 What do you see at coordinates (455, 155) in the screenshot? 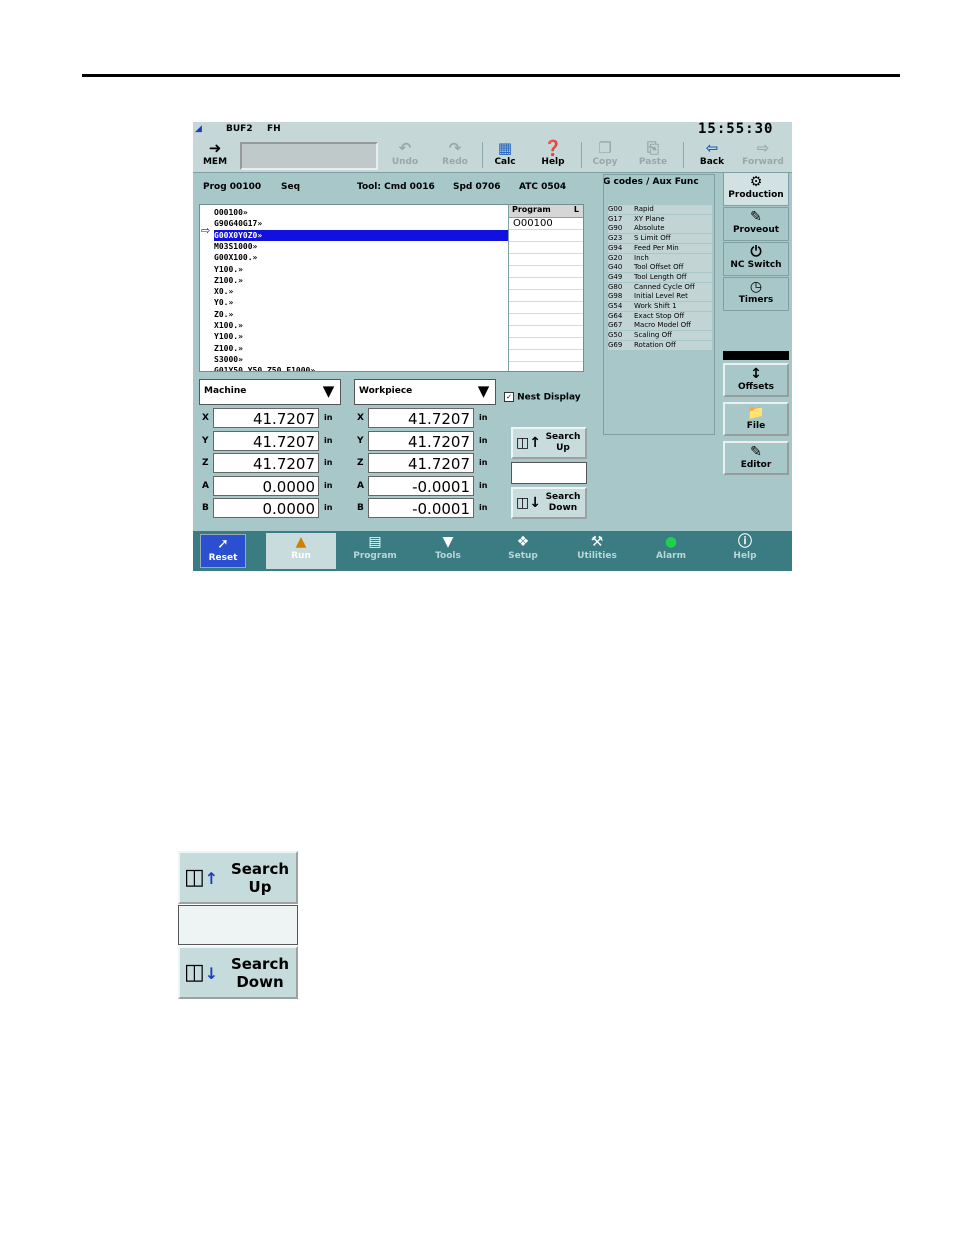
I see `redo-button: ↷ Redo` at bounding box center [455, 155].